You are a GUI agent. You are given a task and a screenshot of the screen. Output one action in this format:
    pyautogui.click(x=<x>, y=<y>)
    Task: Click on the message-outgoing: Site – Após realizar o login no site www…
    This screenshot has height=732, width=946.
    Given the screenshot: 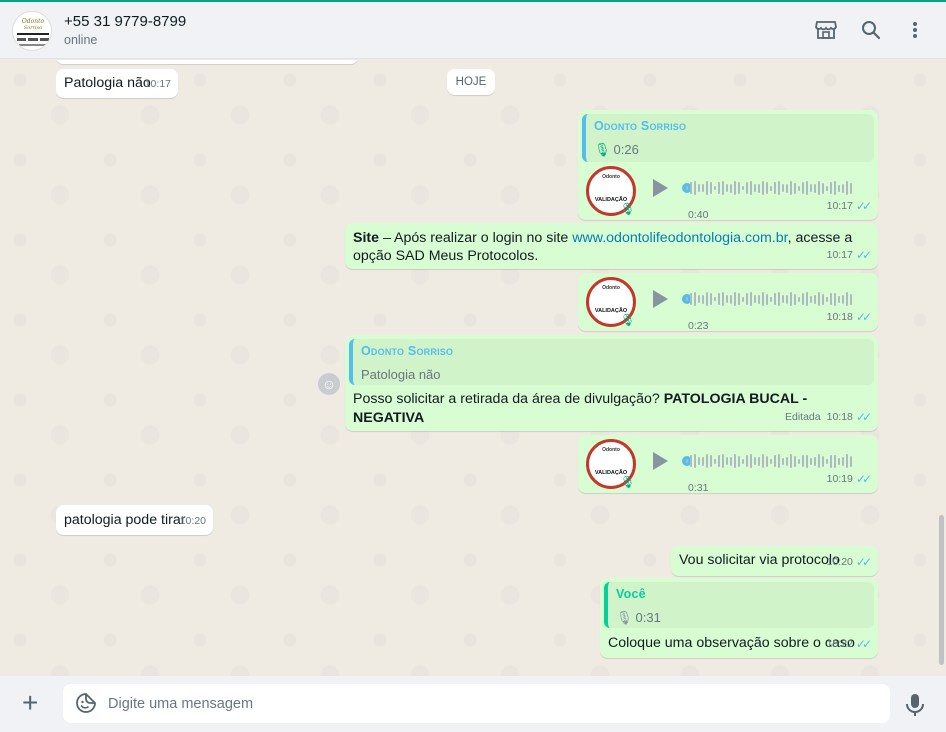 What is the action you would take?
    pyautogui.click(x=611, y=246)
    